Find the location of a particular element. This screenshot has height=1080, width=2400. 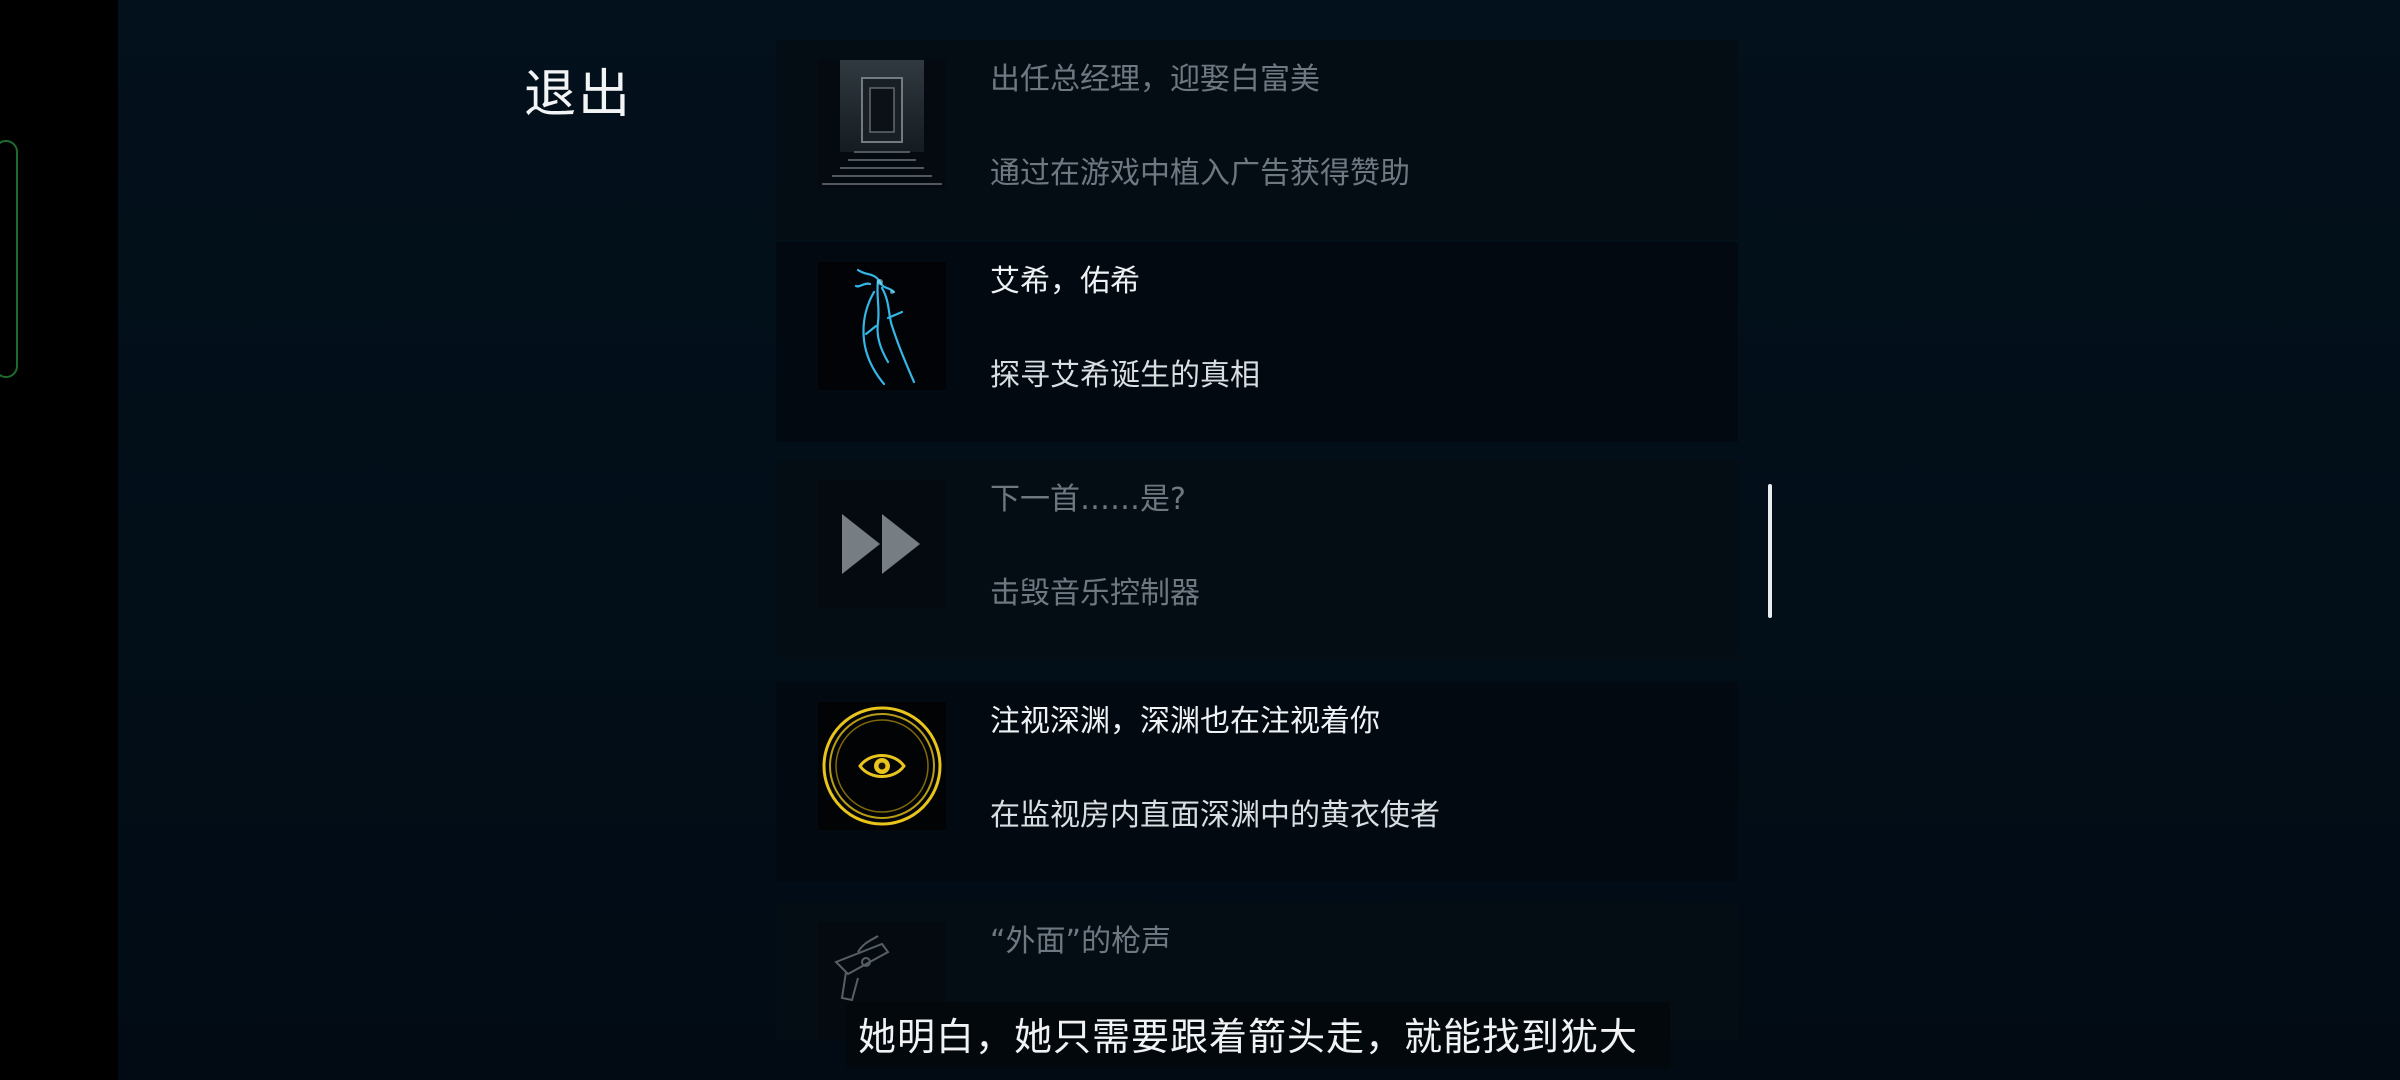

edge-swipe-handle is located at coordinates (9, 259).